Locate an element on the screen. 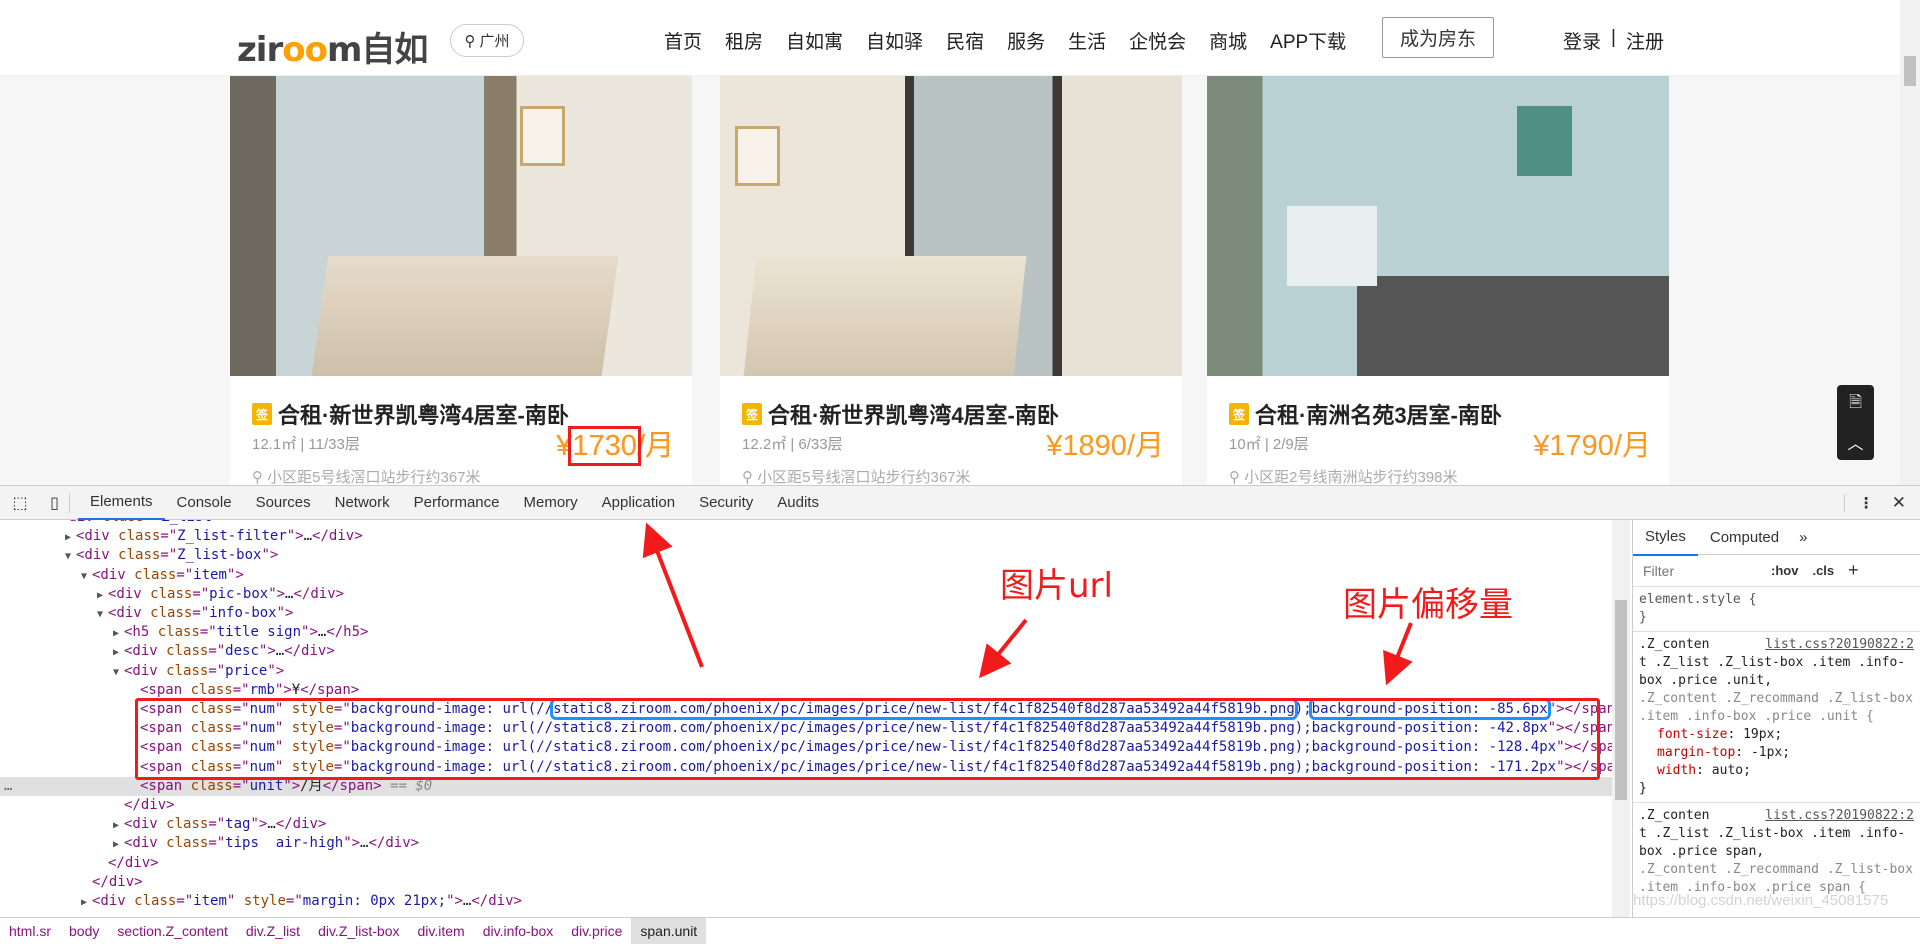 This screenshot has height=944, width=1920. hover-state-toggle: :hov is located at coordinates (1784, 570).